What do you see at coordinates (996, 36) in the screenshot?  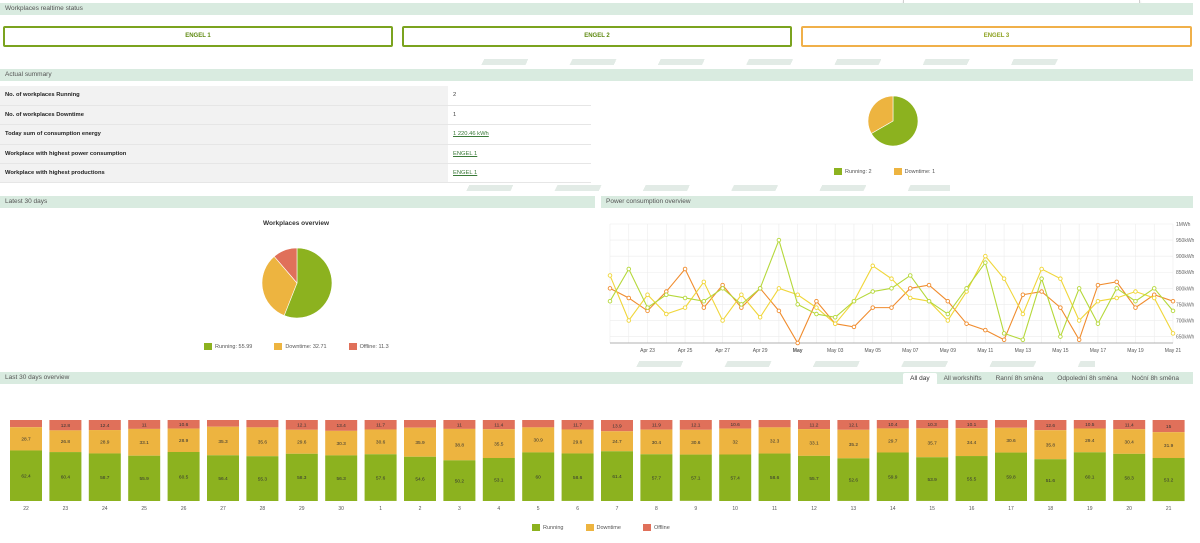 I see `workplace-tile-engel3: ENGEL 3` at bounding box center [996, 36].